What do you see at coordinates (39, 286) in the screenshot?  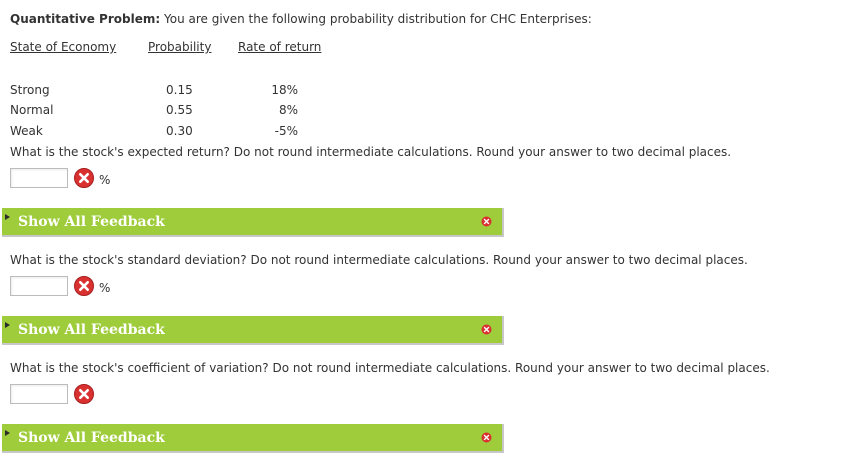 I see `standard-deviation-input` at bounding box center [39, 286].